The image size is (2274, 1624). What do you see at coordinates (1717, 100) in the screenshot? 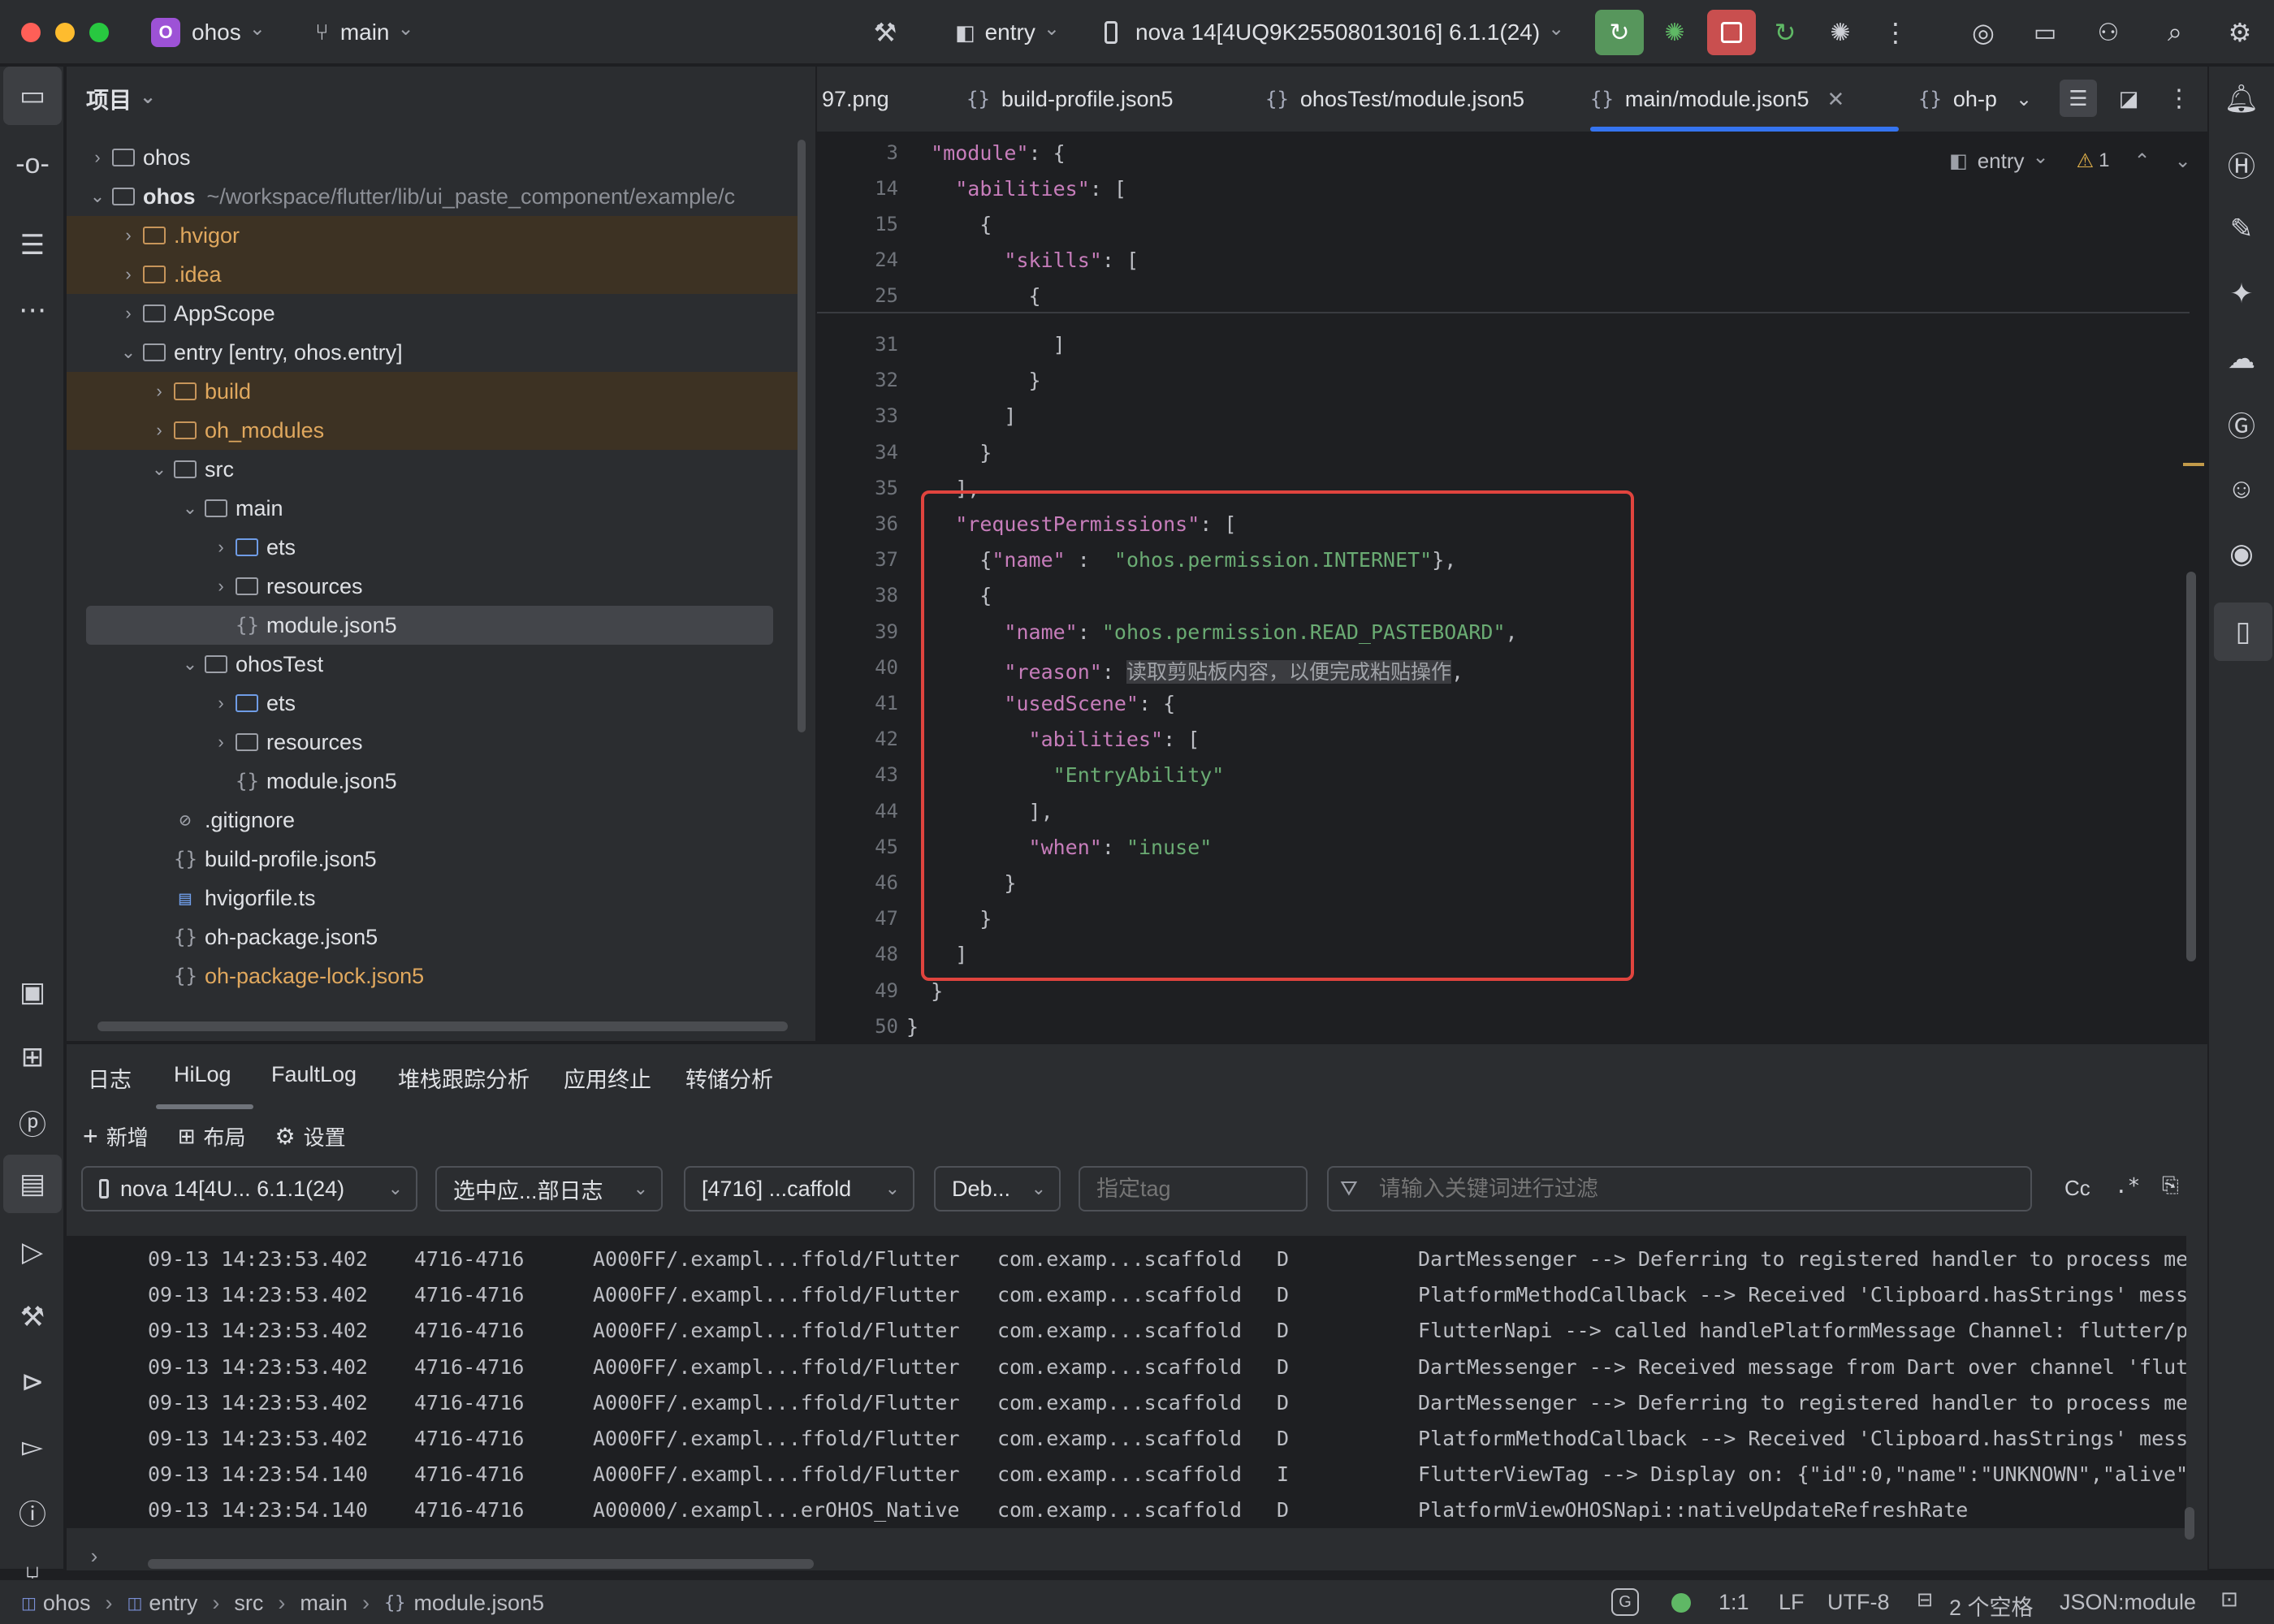
I see `tab-main-module: {} main/module.json5 ✕` at bounding box center [1717, 100].